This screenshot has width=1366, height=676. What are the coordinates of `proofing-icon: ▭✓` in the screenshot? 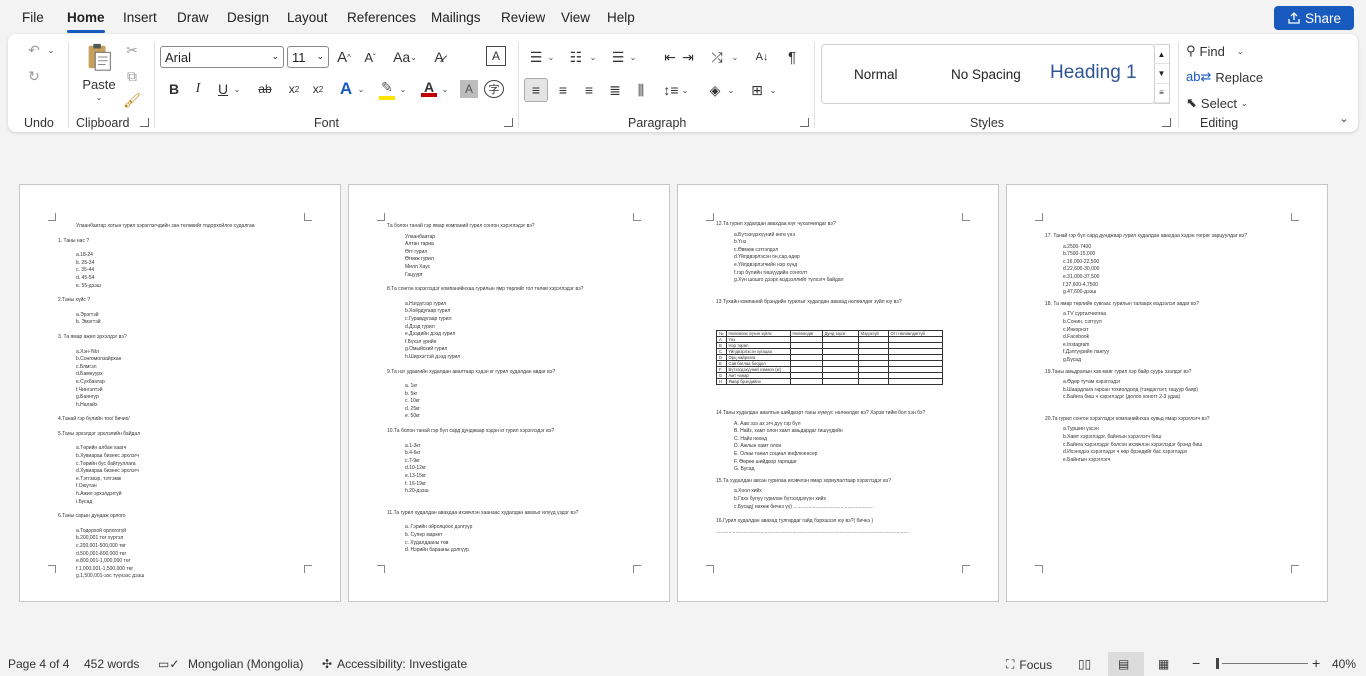 It's located at (168, 664).